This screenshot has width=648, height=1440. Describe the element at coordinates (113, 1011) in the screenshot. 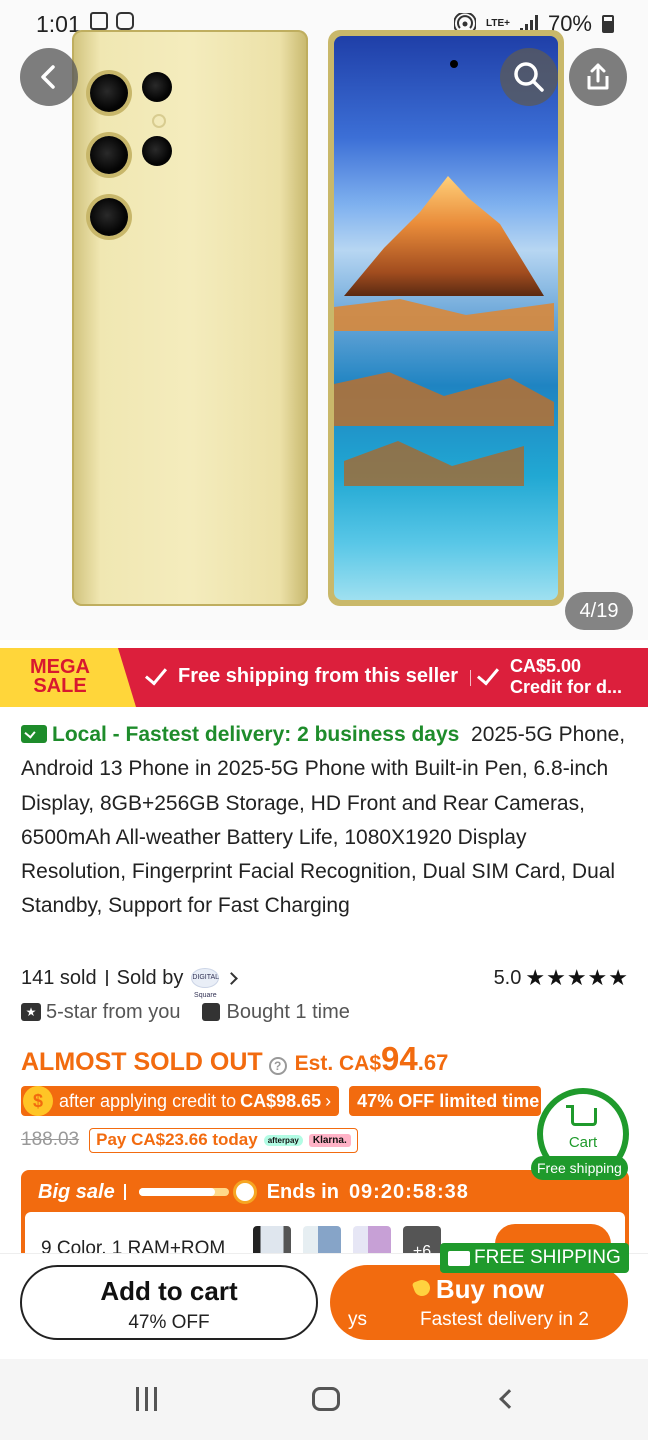

I see `five-star-from-you: 5-star from you` at that location.